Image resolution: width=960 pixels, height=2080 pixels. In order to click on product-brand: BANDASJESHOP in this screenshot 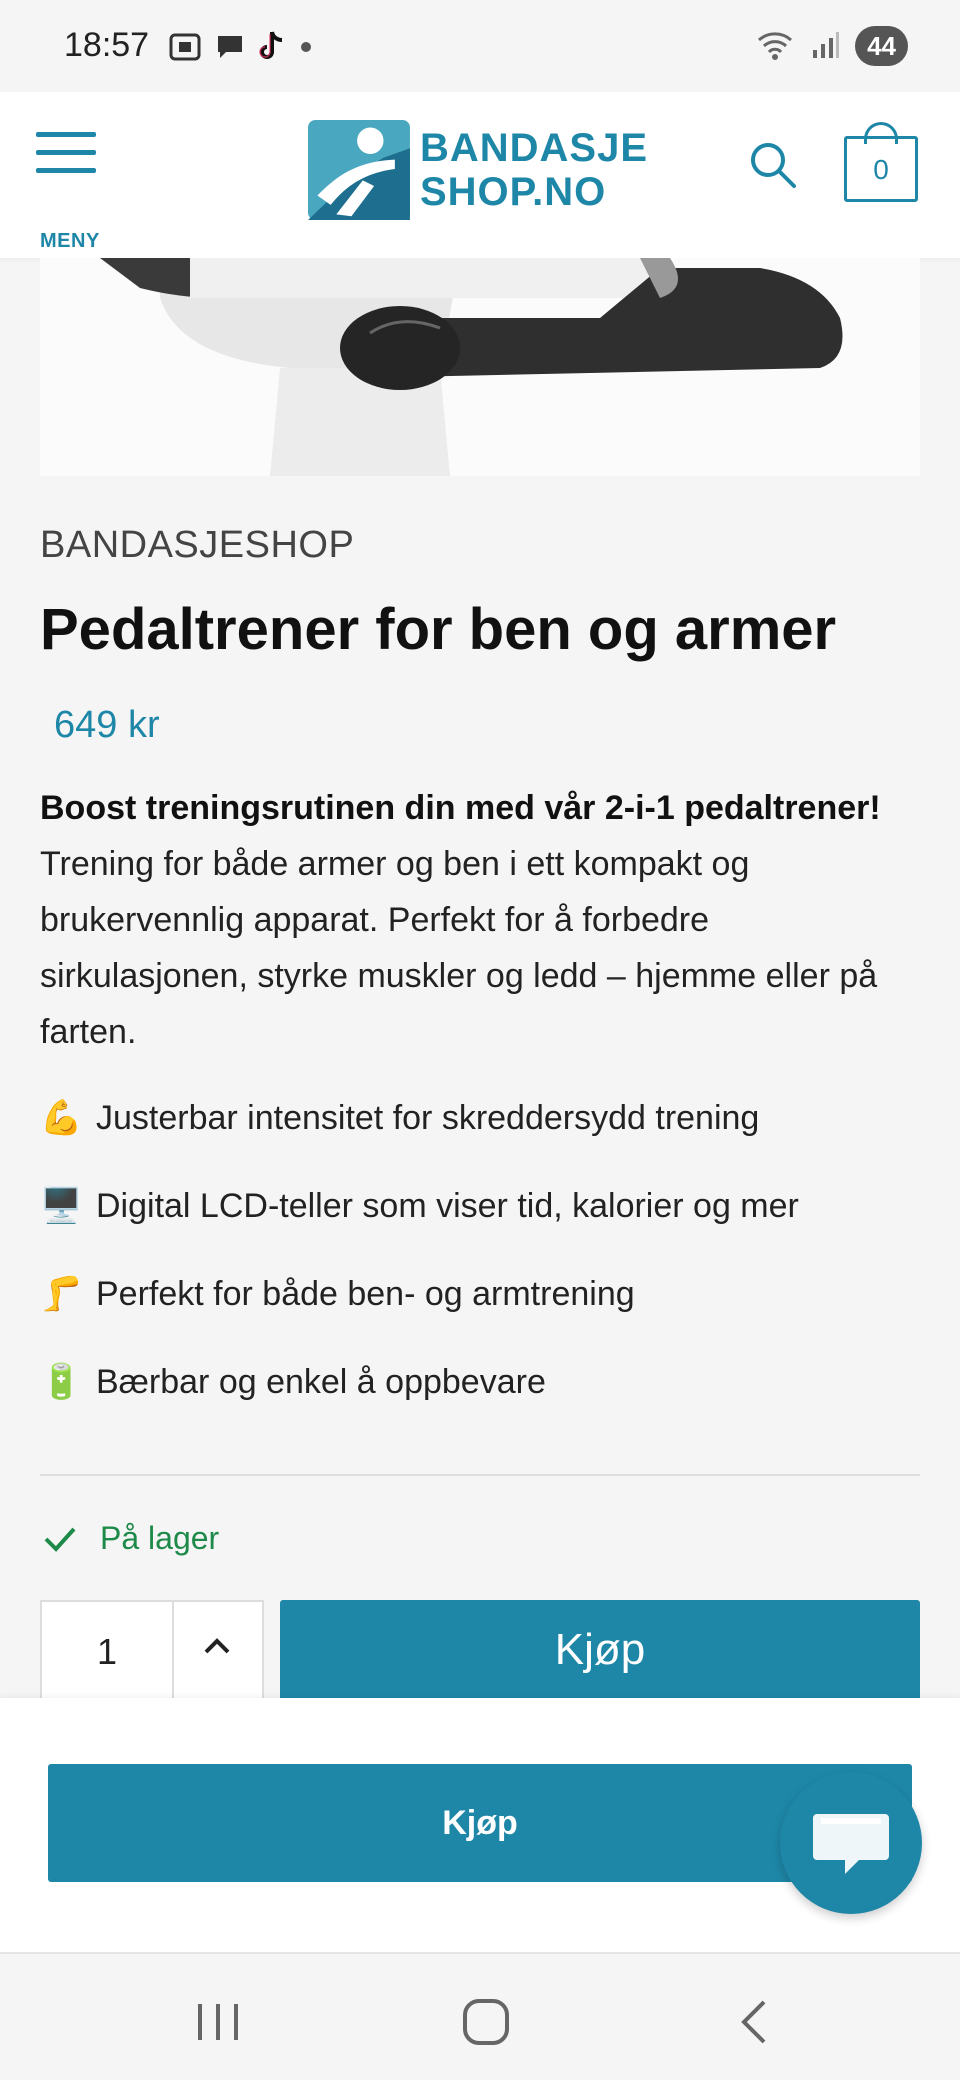, I will do `click(197, 545)`.